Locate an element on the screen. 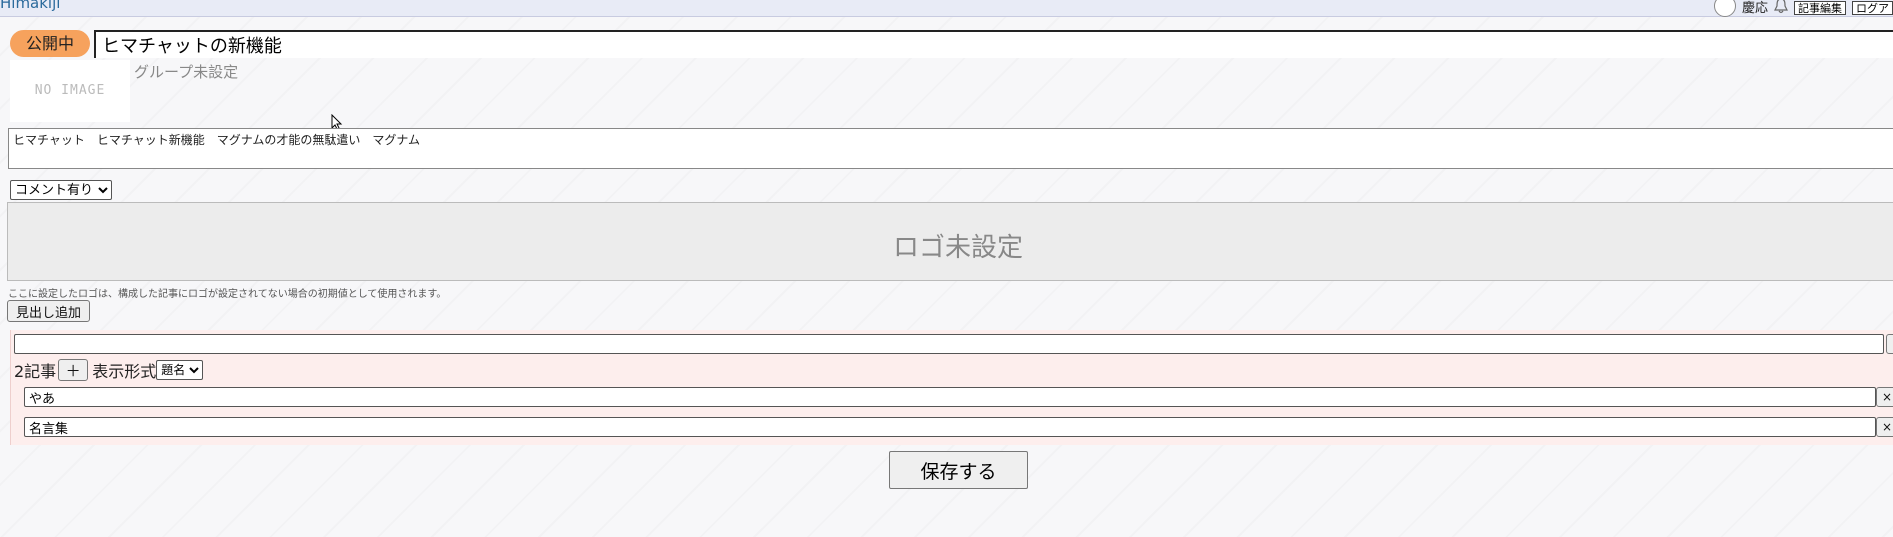 The height and width of the screenshot is (537, 1893). logout-button: ログア is located at coordinates (1872, 8).